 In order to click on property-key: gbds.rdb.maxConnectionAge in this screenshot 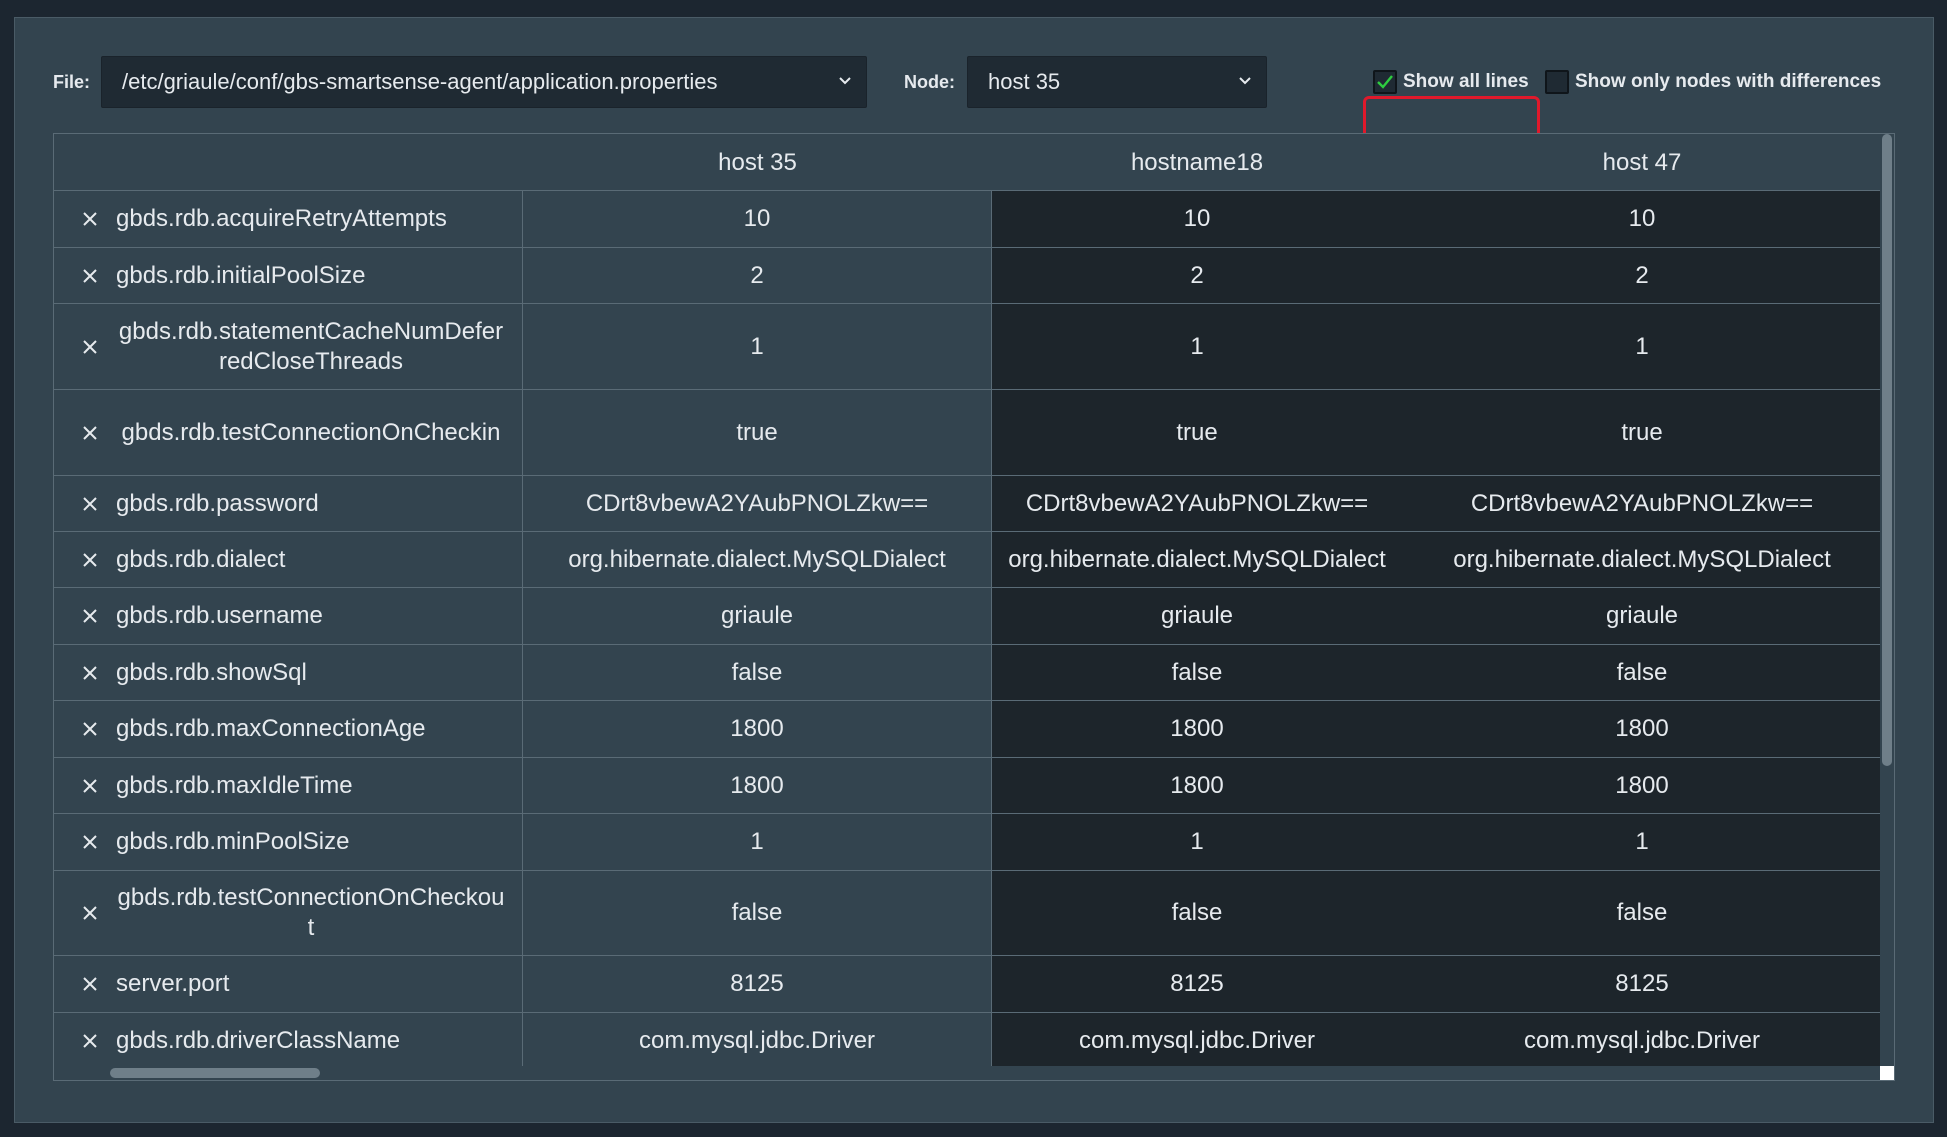, I will do `click(271, 728)`.